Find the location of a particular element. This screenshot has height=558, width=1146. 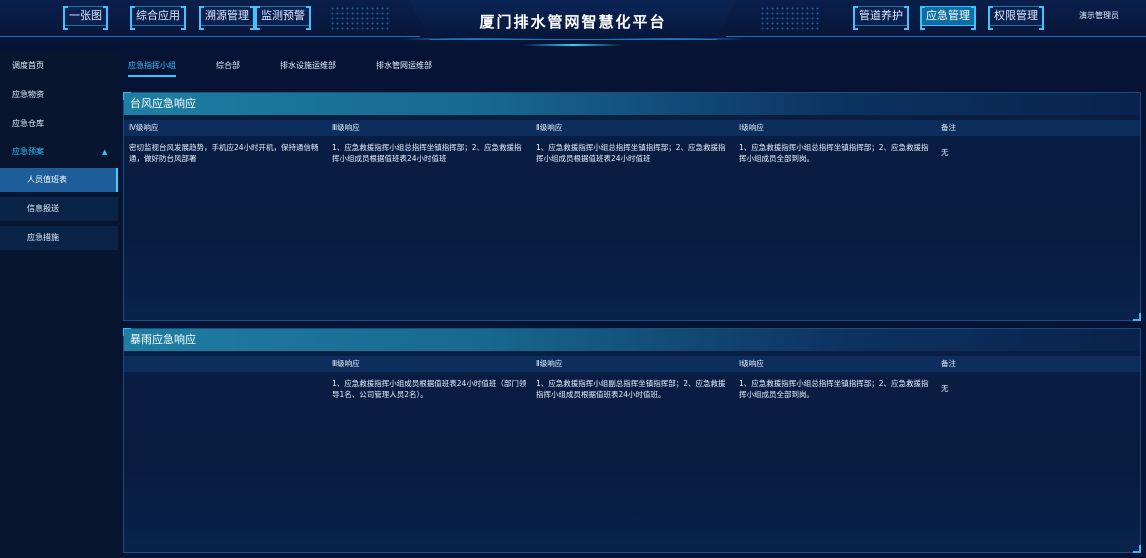

nav-button-permission-management: 权限管理 is located at coordinates (1016, 18).